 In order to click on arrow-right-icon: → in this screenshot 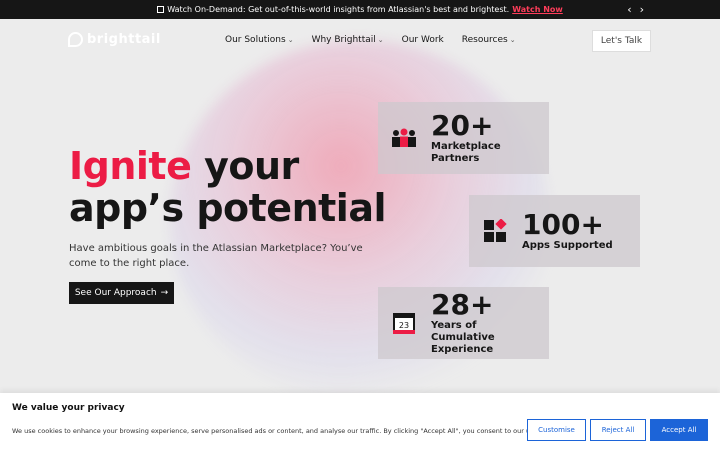, I will do `click(164, 293)`.